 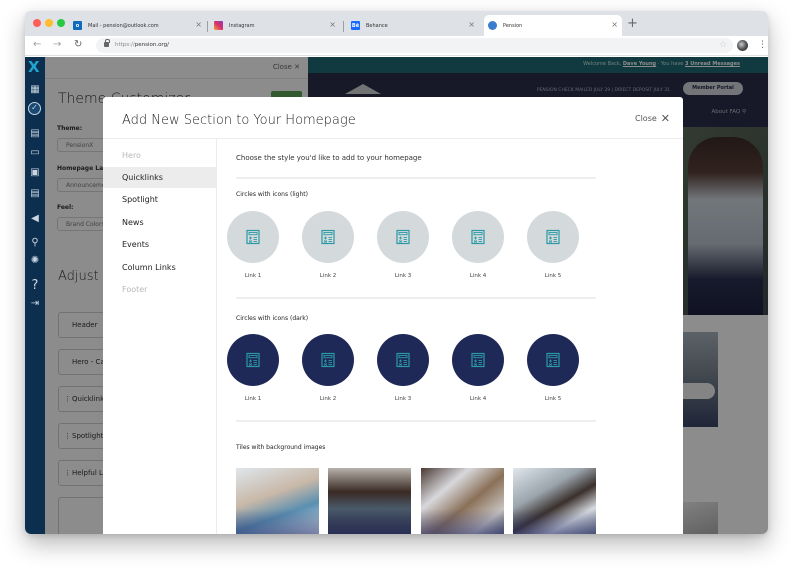 I want to click on tab-title: Behance, so click(x=377, y=25).